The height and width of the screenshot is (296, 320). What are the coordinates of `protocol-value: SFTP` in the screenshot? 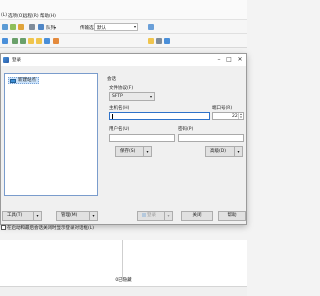 It's located at (117, 96).